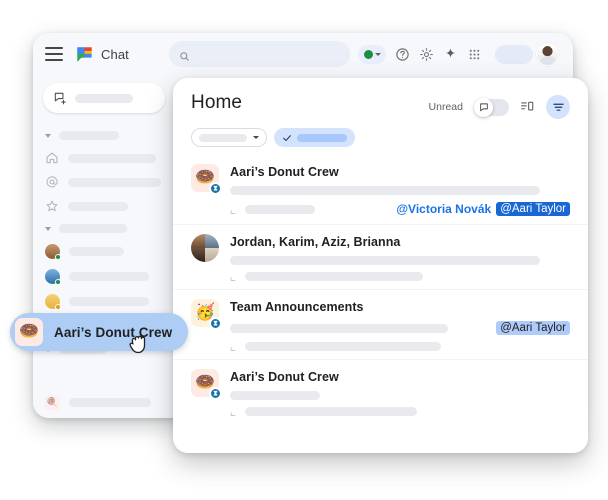 The image size is (608, 500). I want to click on space-emoji-lollipop-icon: 🍭, so click(52, 402).